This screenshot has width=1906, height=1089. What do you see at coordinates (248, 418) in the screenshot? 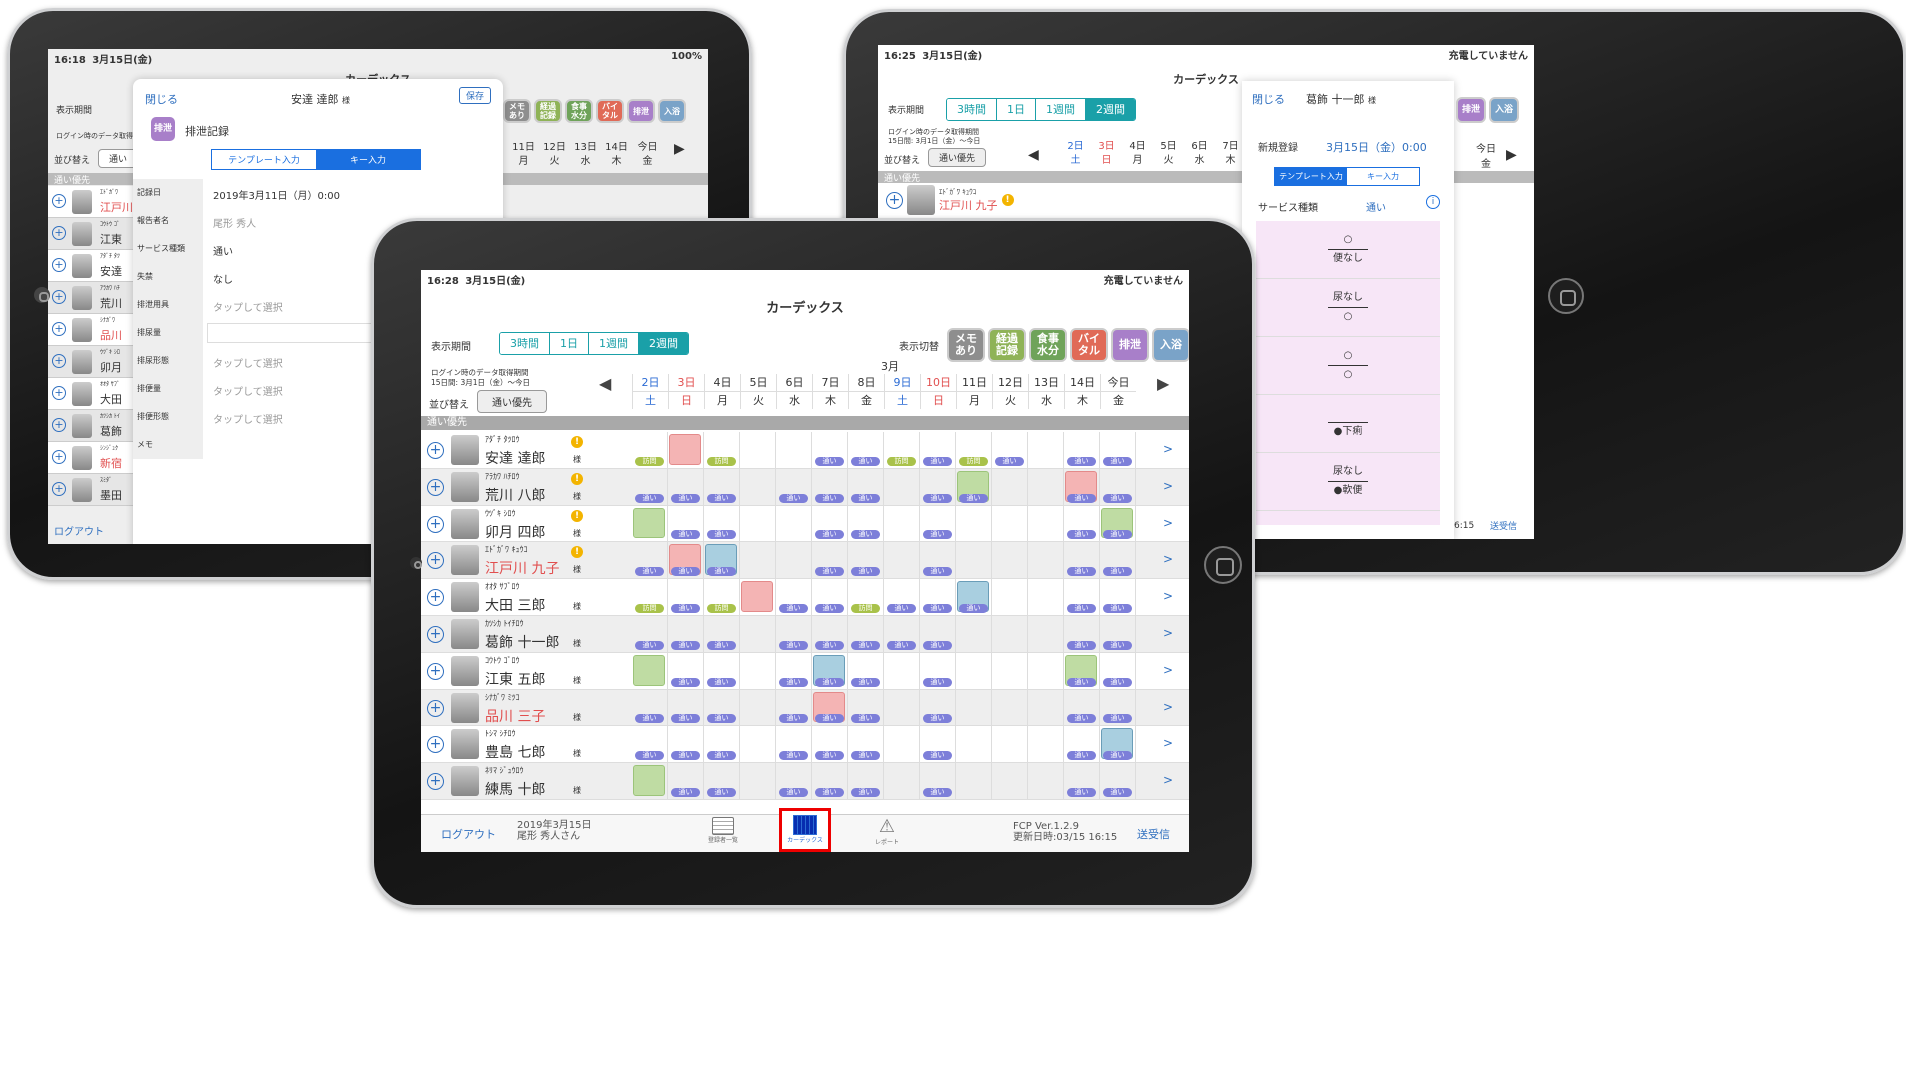
I see `field-value: タップして選択` at bounding box center [248, 418].